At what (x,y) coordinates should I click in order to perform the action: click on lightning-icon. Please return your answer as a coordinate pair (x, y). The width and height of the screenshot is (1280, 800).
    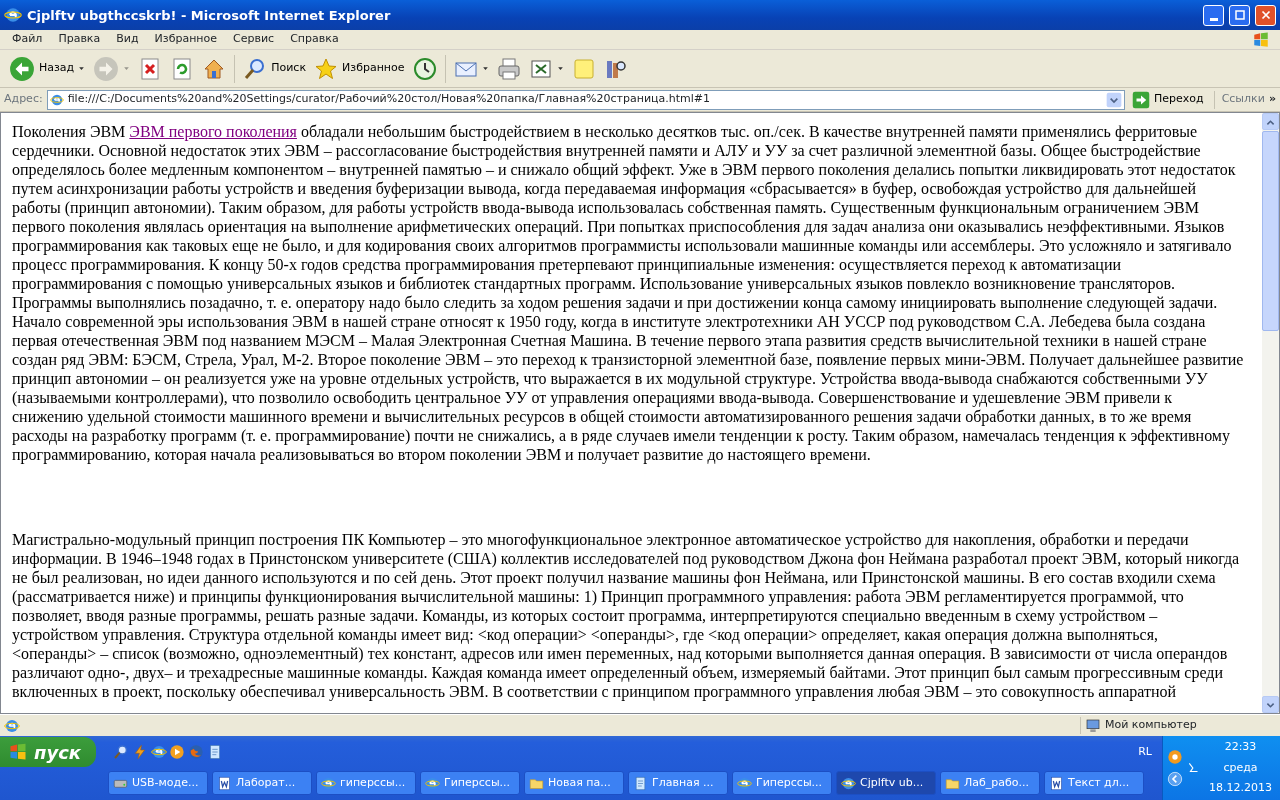
    Looking at the image, I should click on (139, 752).